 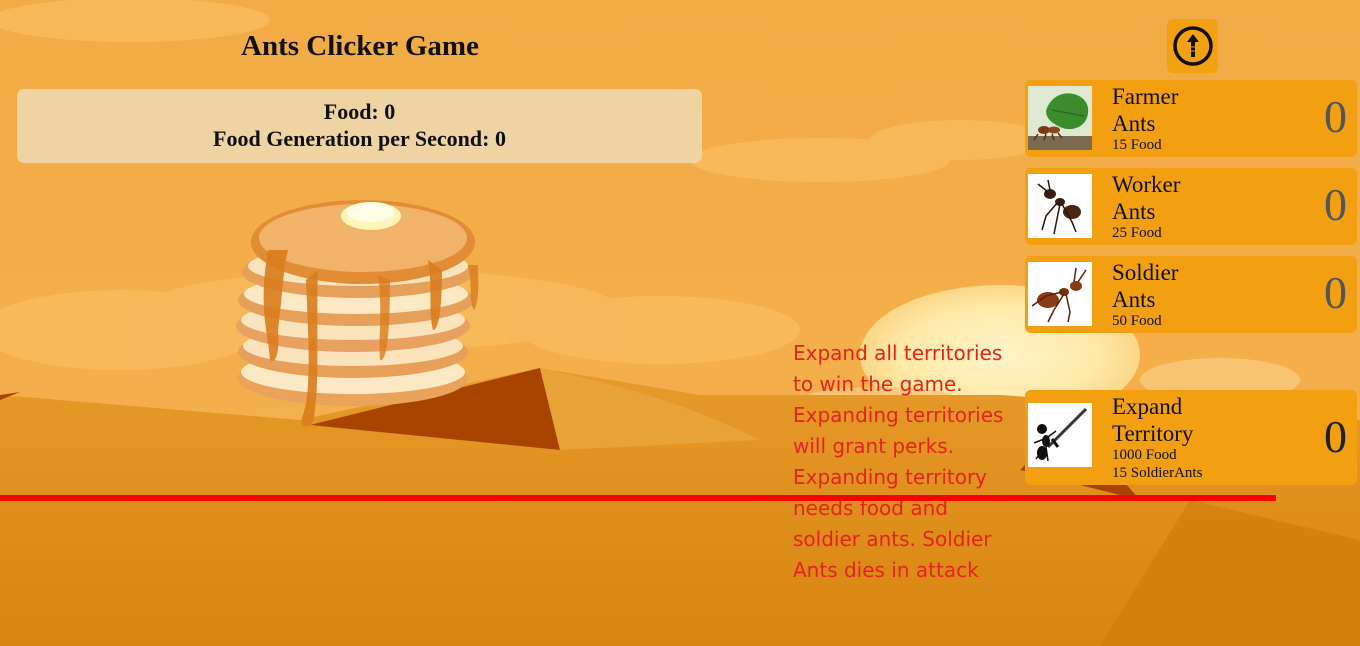 I want to click on soldier-ants-name: Soldier Ants, so click(x=1145, y=286).